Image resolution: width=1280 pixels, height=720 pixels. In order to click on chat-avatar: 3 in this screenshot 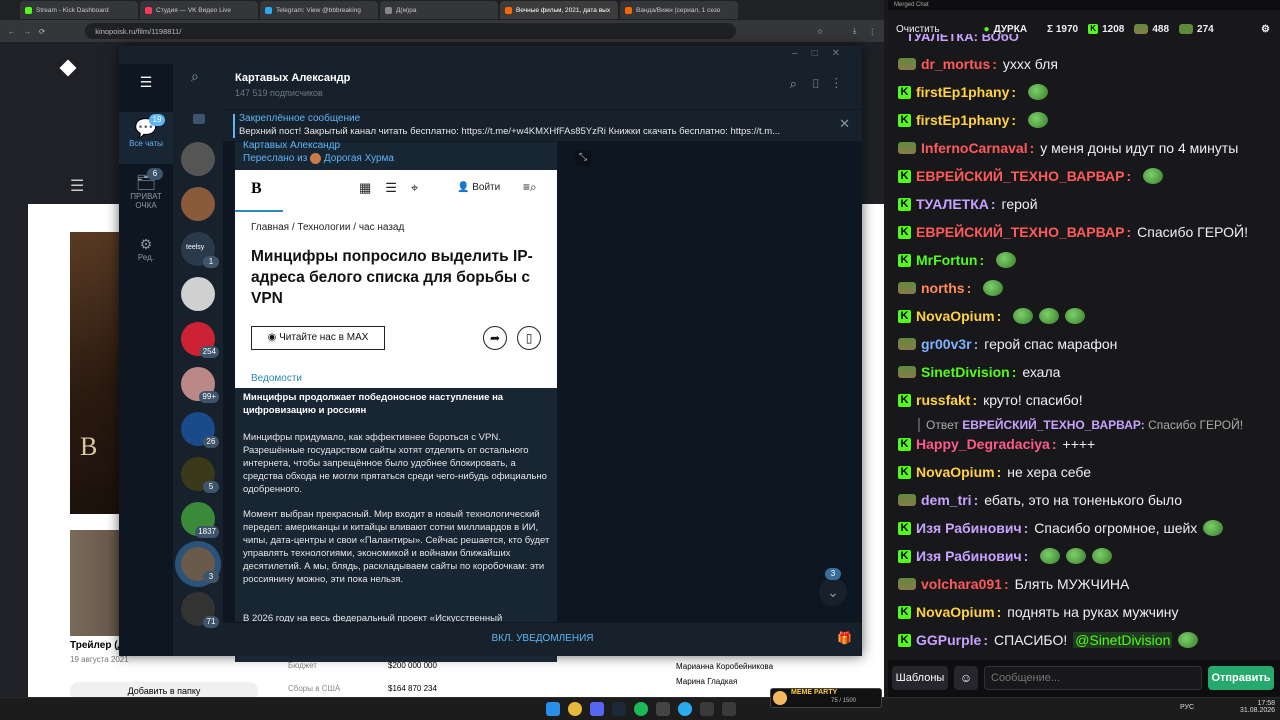, I will do `click(200, 565)`.